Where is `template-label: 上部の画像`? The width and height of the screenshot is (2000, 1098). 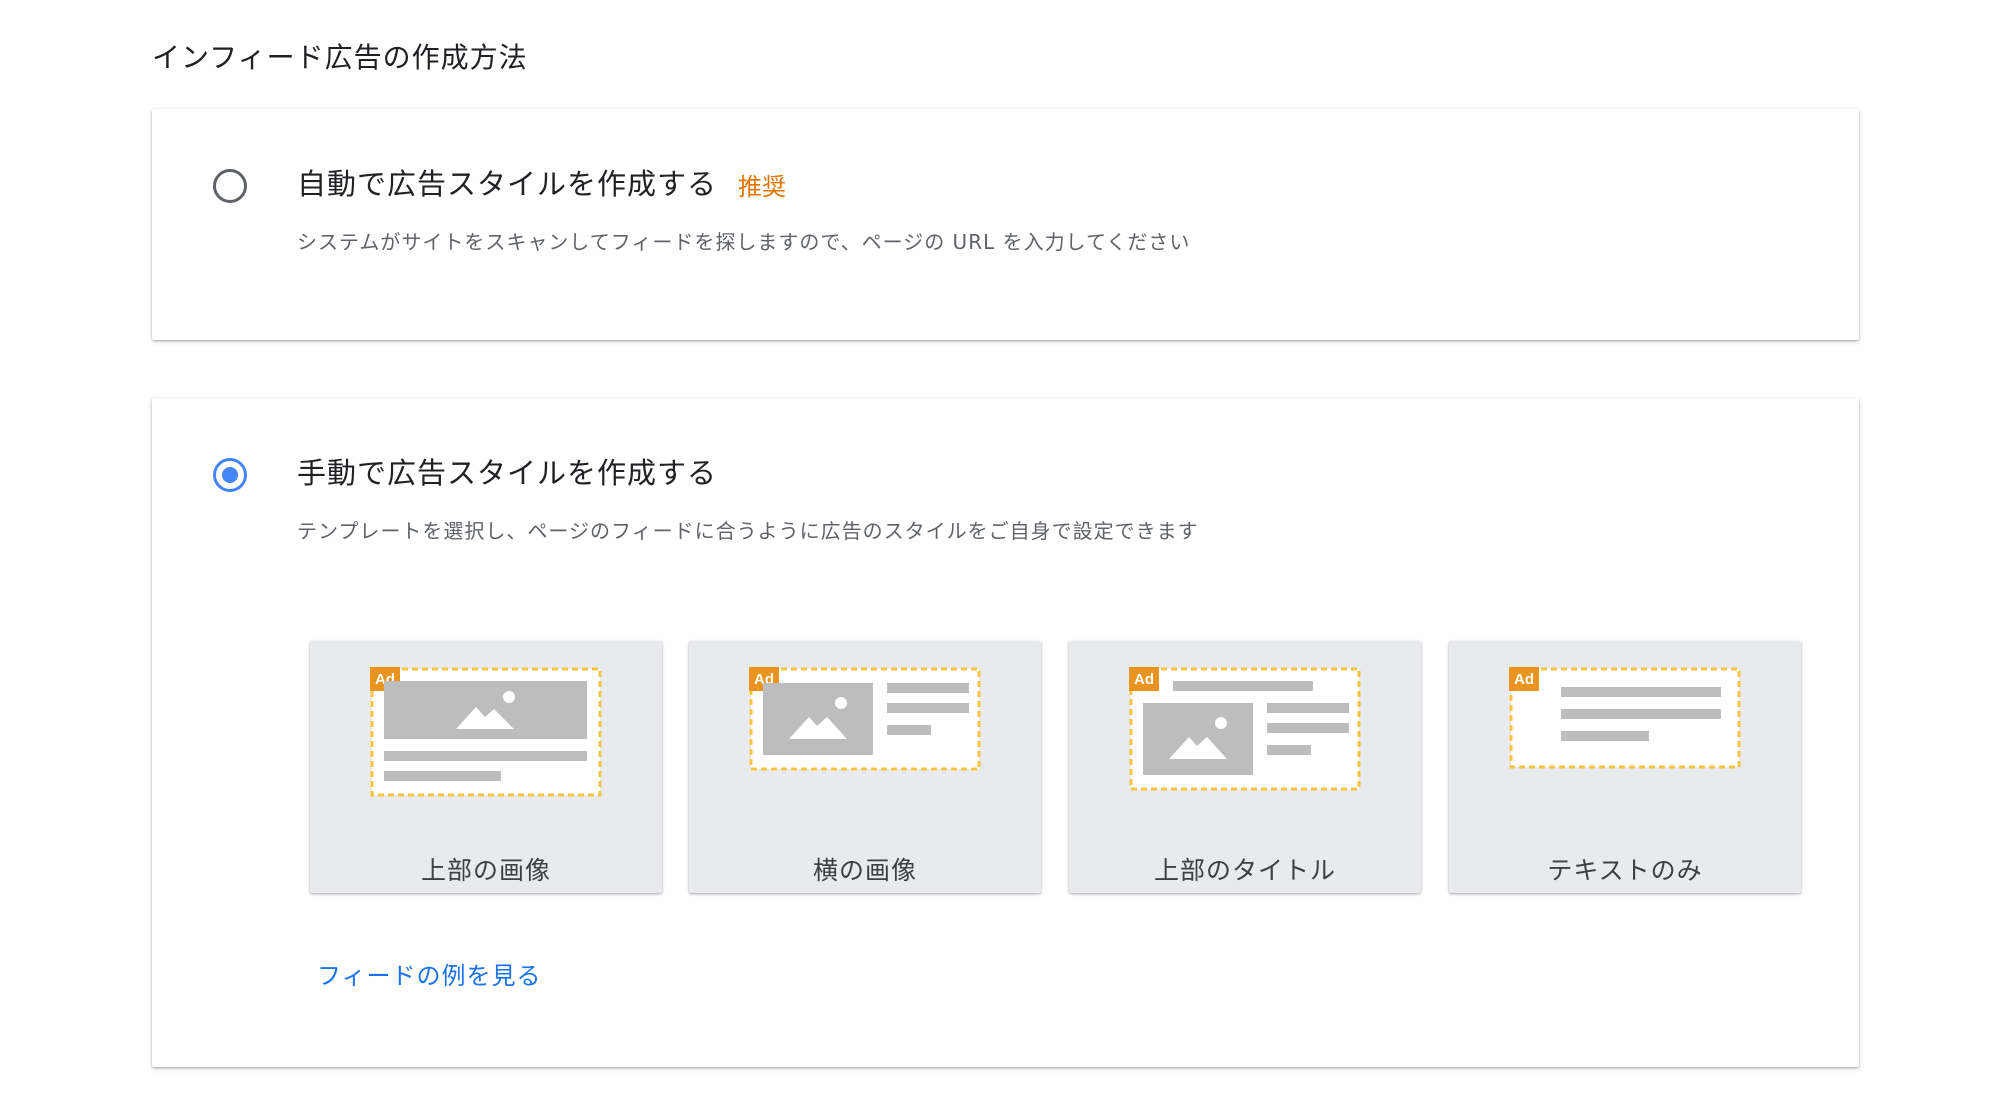 template-label: 上部の画像 is located at coordinates (485, 870).